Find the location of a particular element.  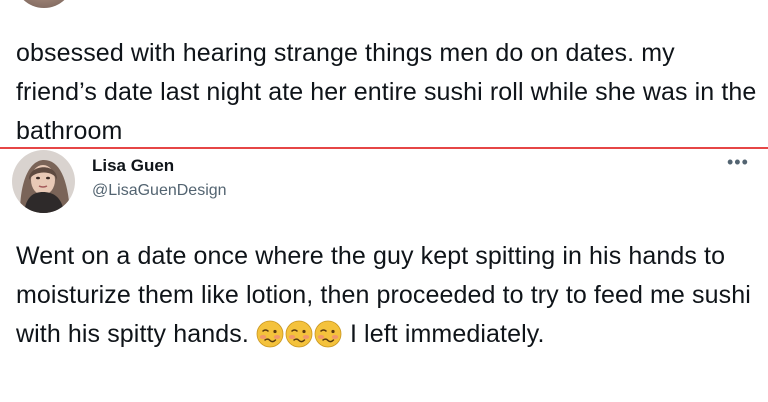

red-divider-line is located at coordinates (384, 148).